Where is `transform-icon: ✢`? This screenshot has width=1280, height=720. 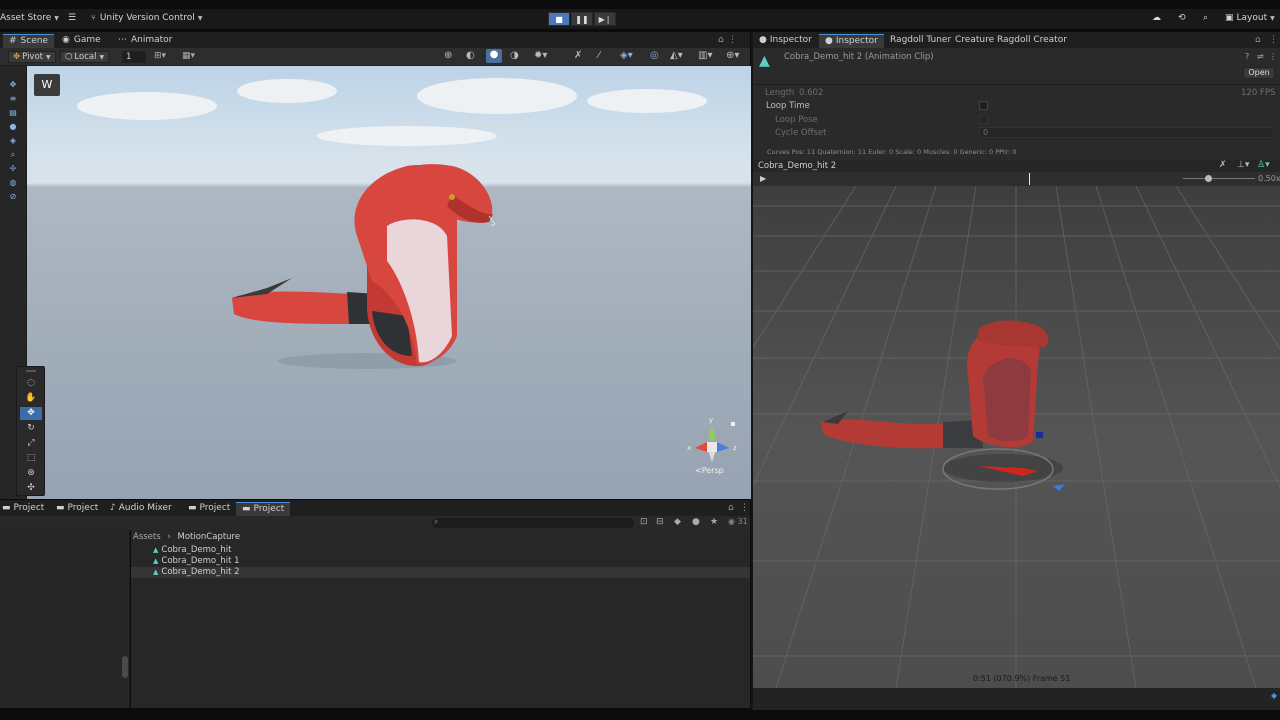 transform-icon: ✢ is located at coordinates (13, 169).